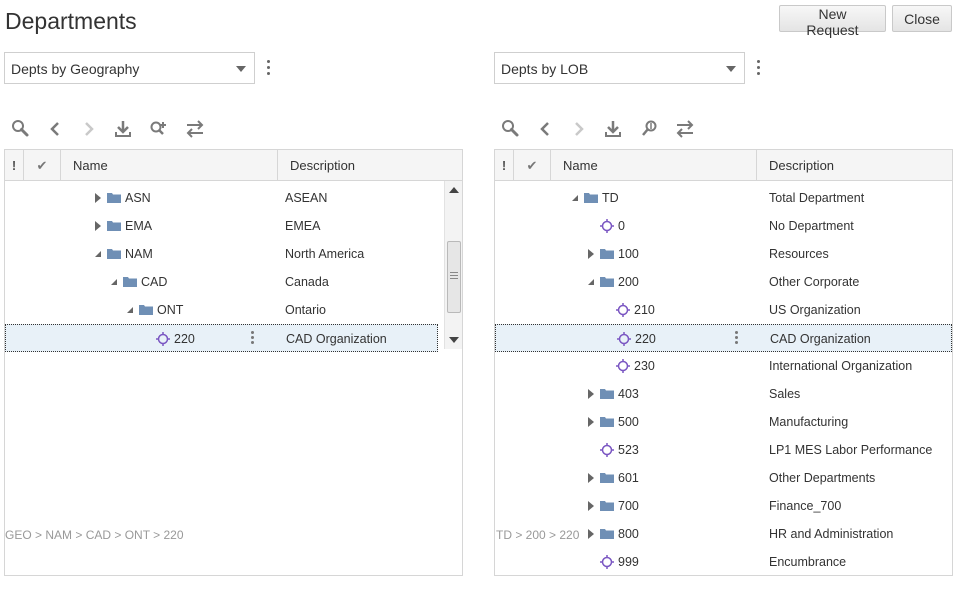  Describe the element at coordinates (723, 561) in the screenshot. I see `tree-row: 999 Encumbrance` at that location.